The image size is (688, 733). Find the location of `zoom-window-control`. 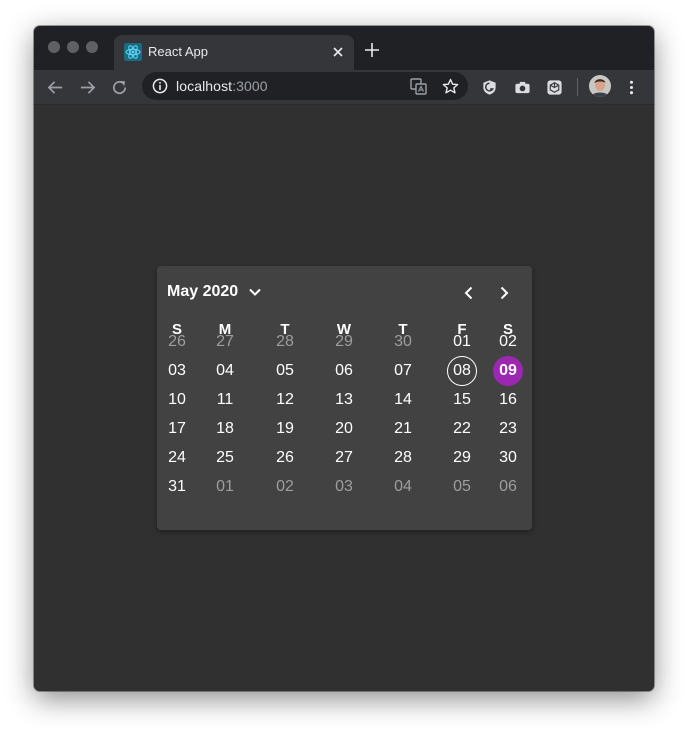

zoom-window-control is located at coordinates (92, 47).